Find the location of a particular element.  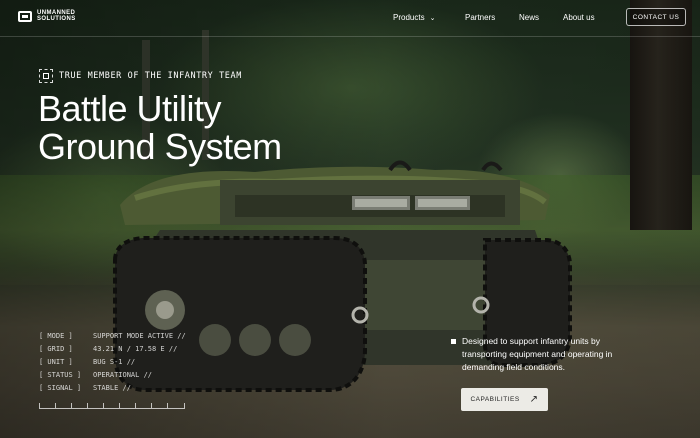

bullet-square-icon is located at coordinates (453, 341).